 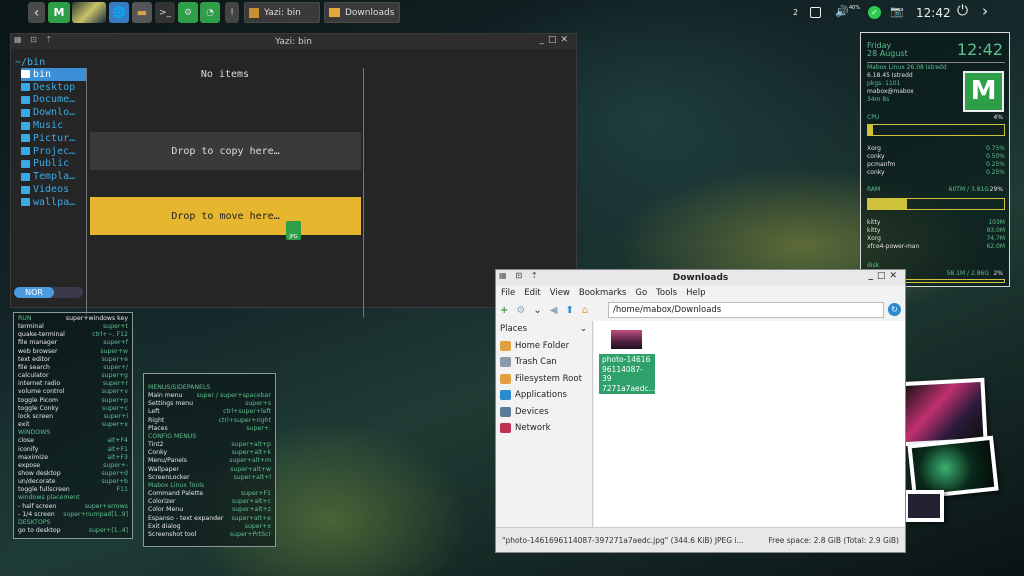 I want to click on action-label: show desktop, so click(x=39, y=473).